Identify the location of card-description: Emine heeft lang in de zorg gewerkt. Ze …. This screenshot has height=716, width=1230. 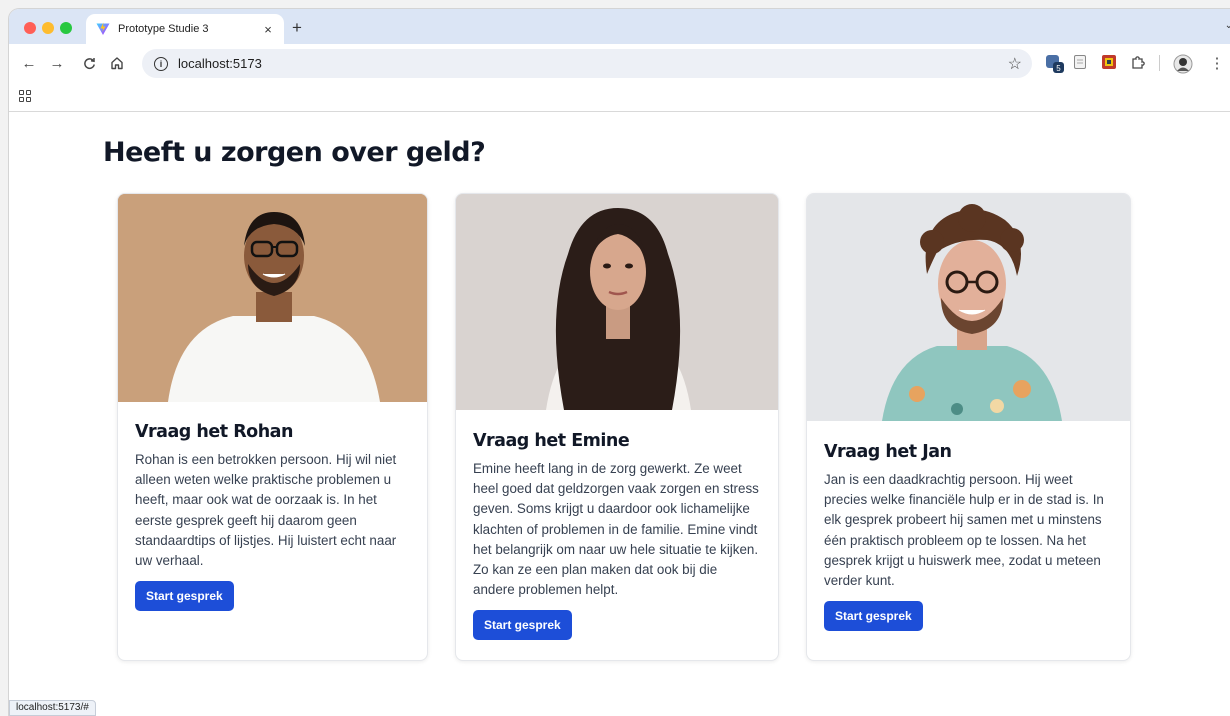
(616, 529).